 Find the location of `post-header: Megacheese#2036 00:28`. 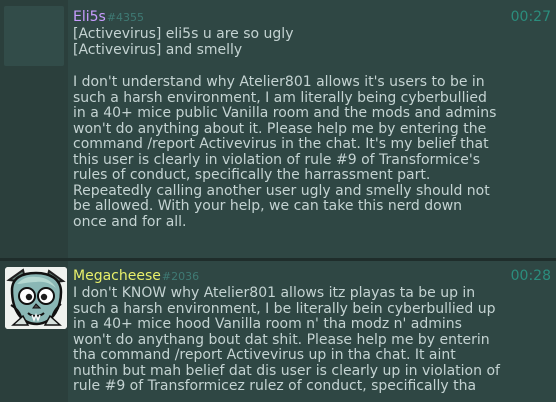

post-header: Megacheese#2036 00:28 is located at coordinates (313, 277).